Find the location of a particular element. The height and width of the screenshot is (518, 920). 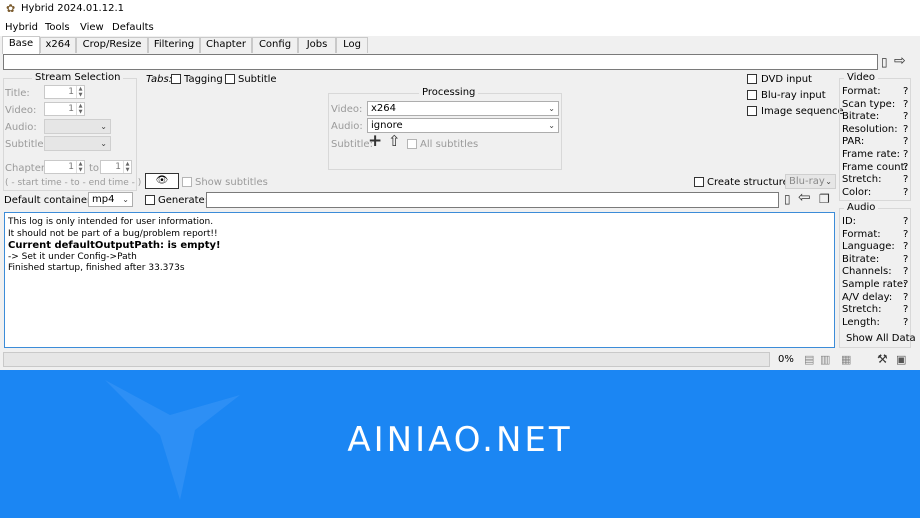

container-select: mp4 ⌄ is located at coordinates (110, 199).